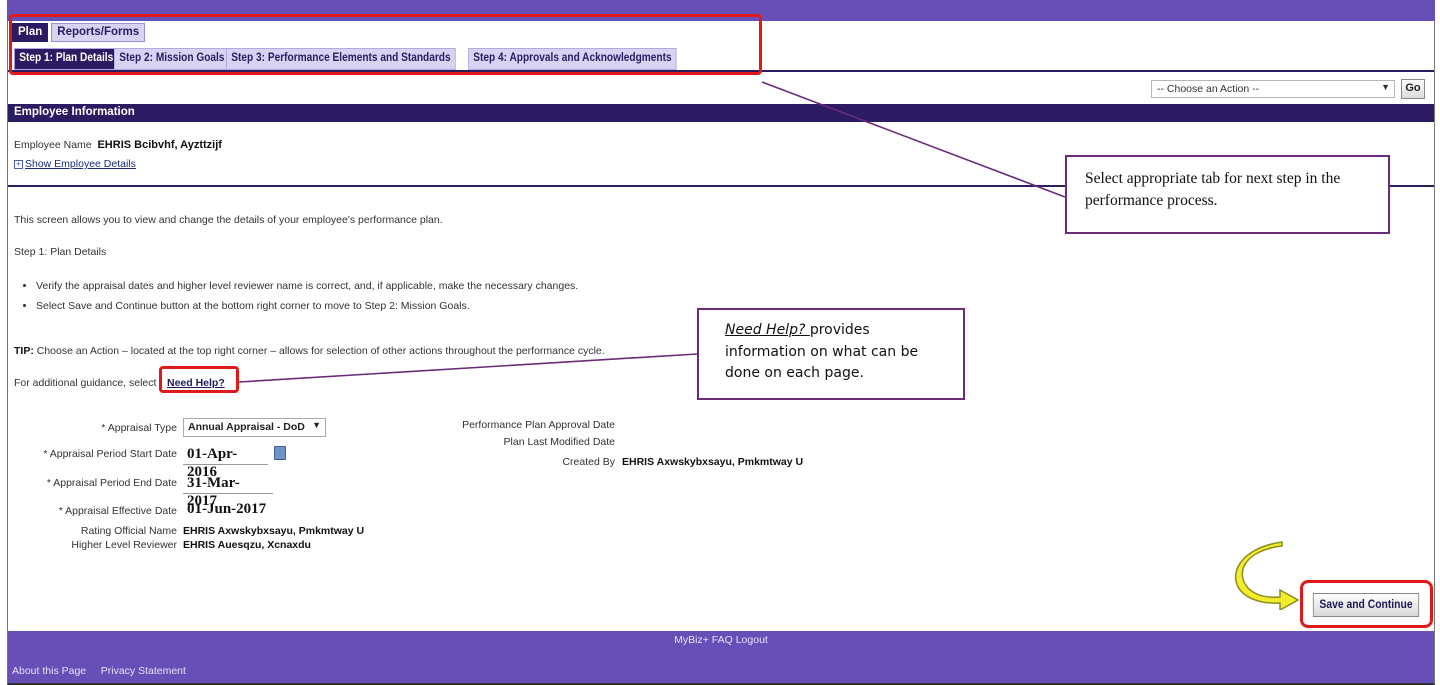  Describe the element at coordinates (713, 462) in the screenshot. I see `created-by-value: EHRIS Axwskybxsayu, Pmkmtway U` at that location.